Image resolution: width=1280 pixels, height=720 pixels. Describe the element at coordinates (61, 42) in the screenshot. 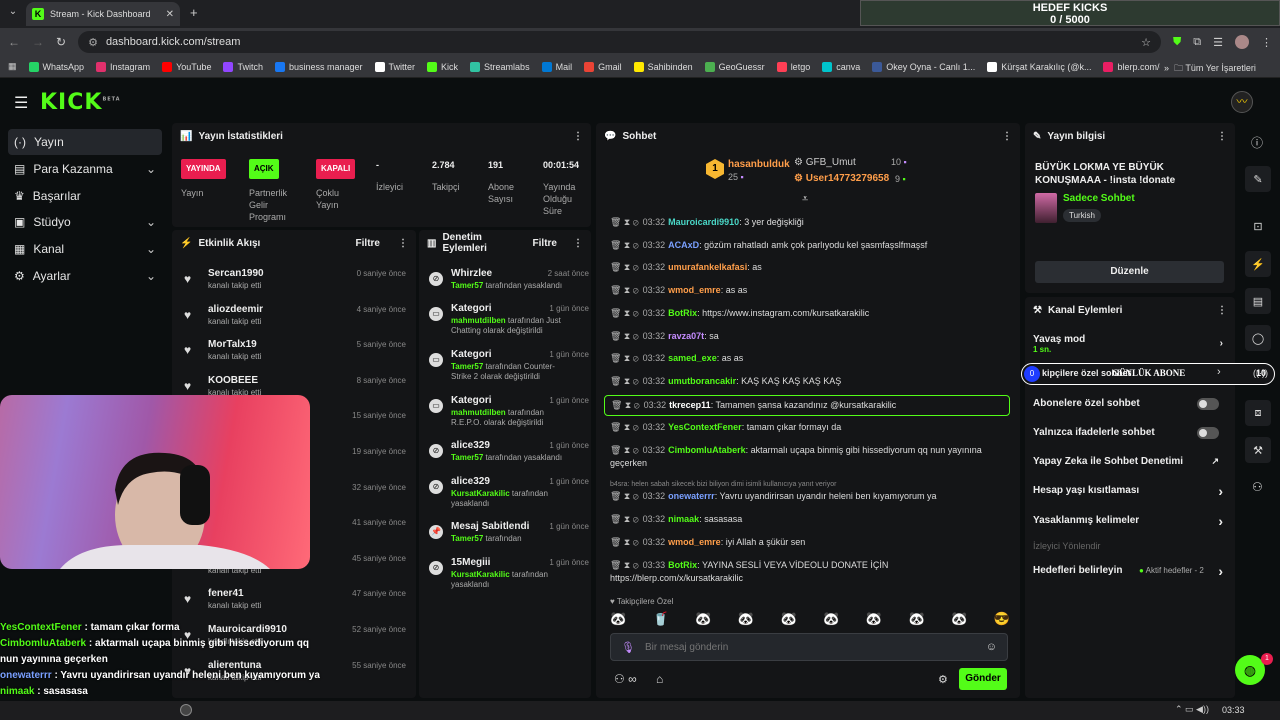

I see `reload-icon: ↻` at that location.